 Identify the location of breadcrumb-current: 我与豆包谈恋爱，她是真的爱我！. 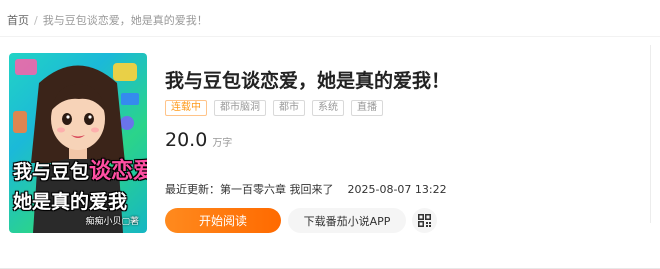
(125, 20).